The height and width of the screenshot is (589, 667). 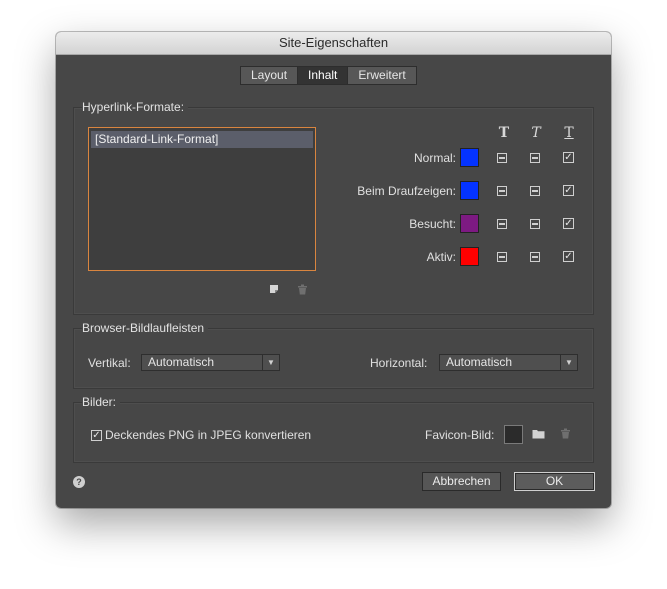 I want to click on active-italic-checkbox, so click(x=535, y=257).